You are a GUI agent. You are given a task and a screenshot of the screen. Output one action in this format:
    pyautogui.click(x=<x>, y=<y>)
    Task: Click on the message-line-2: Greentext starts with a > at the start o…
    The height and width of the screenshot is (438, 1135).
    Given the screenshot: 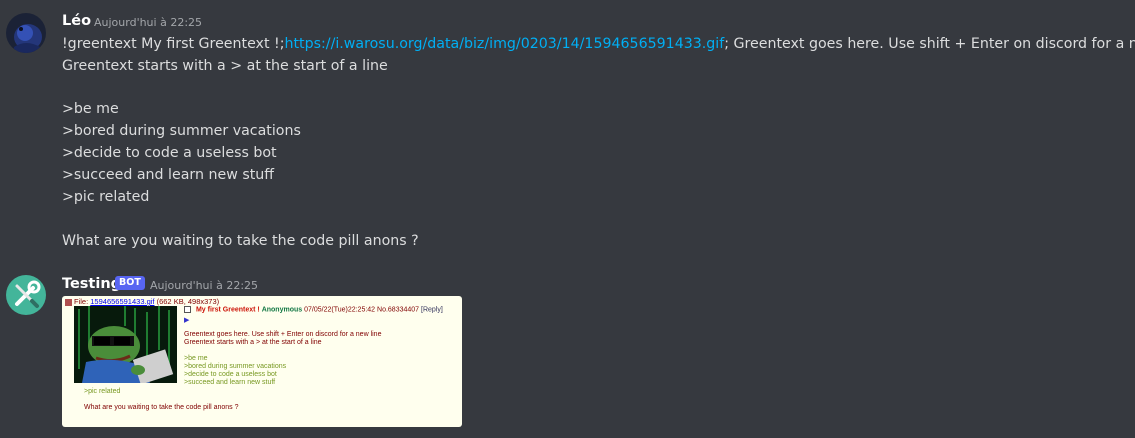 What is the action you would take?
    pyautogui.click(x=225, y=66)
    